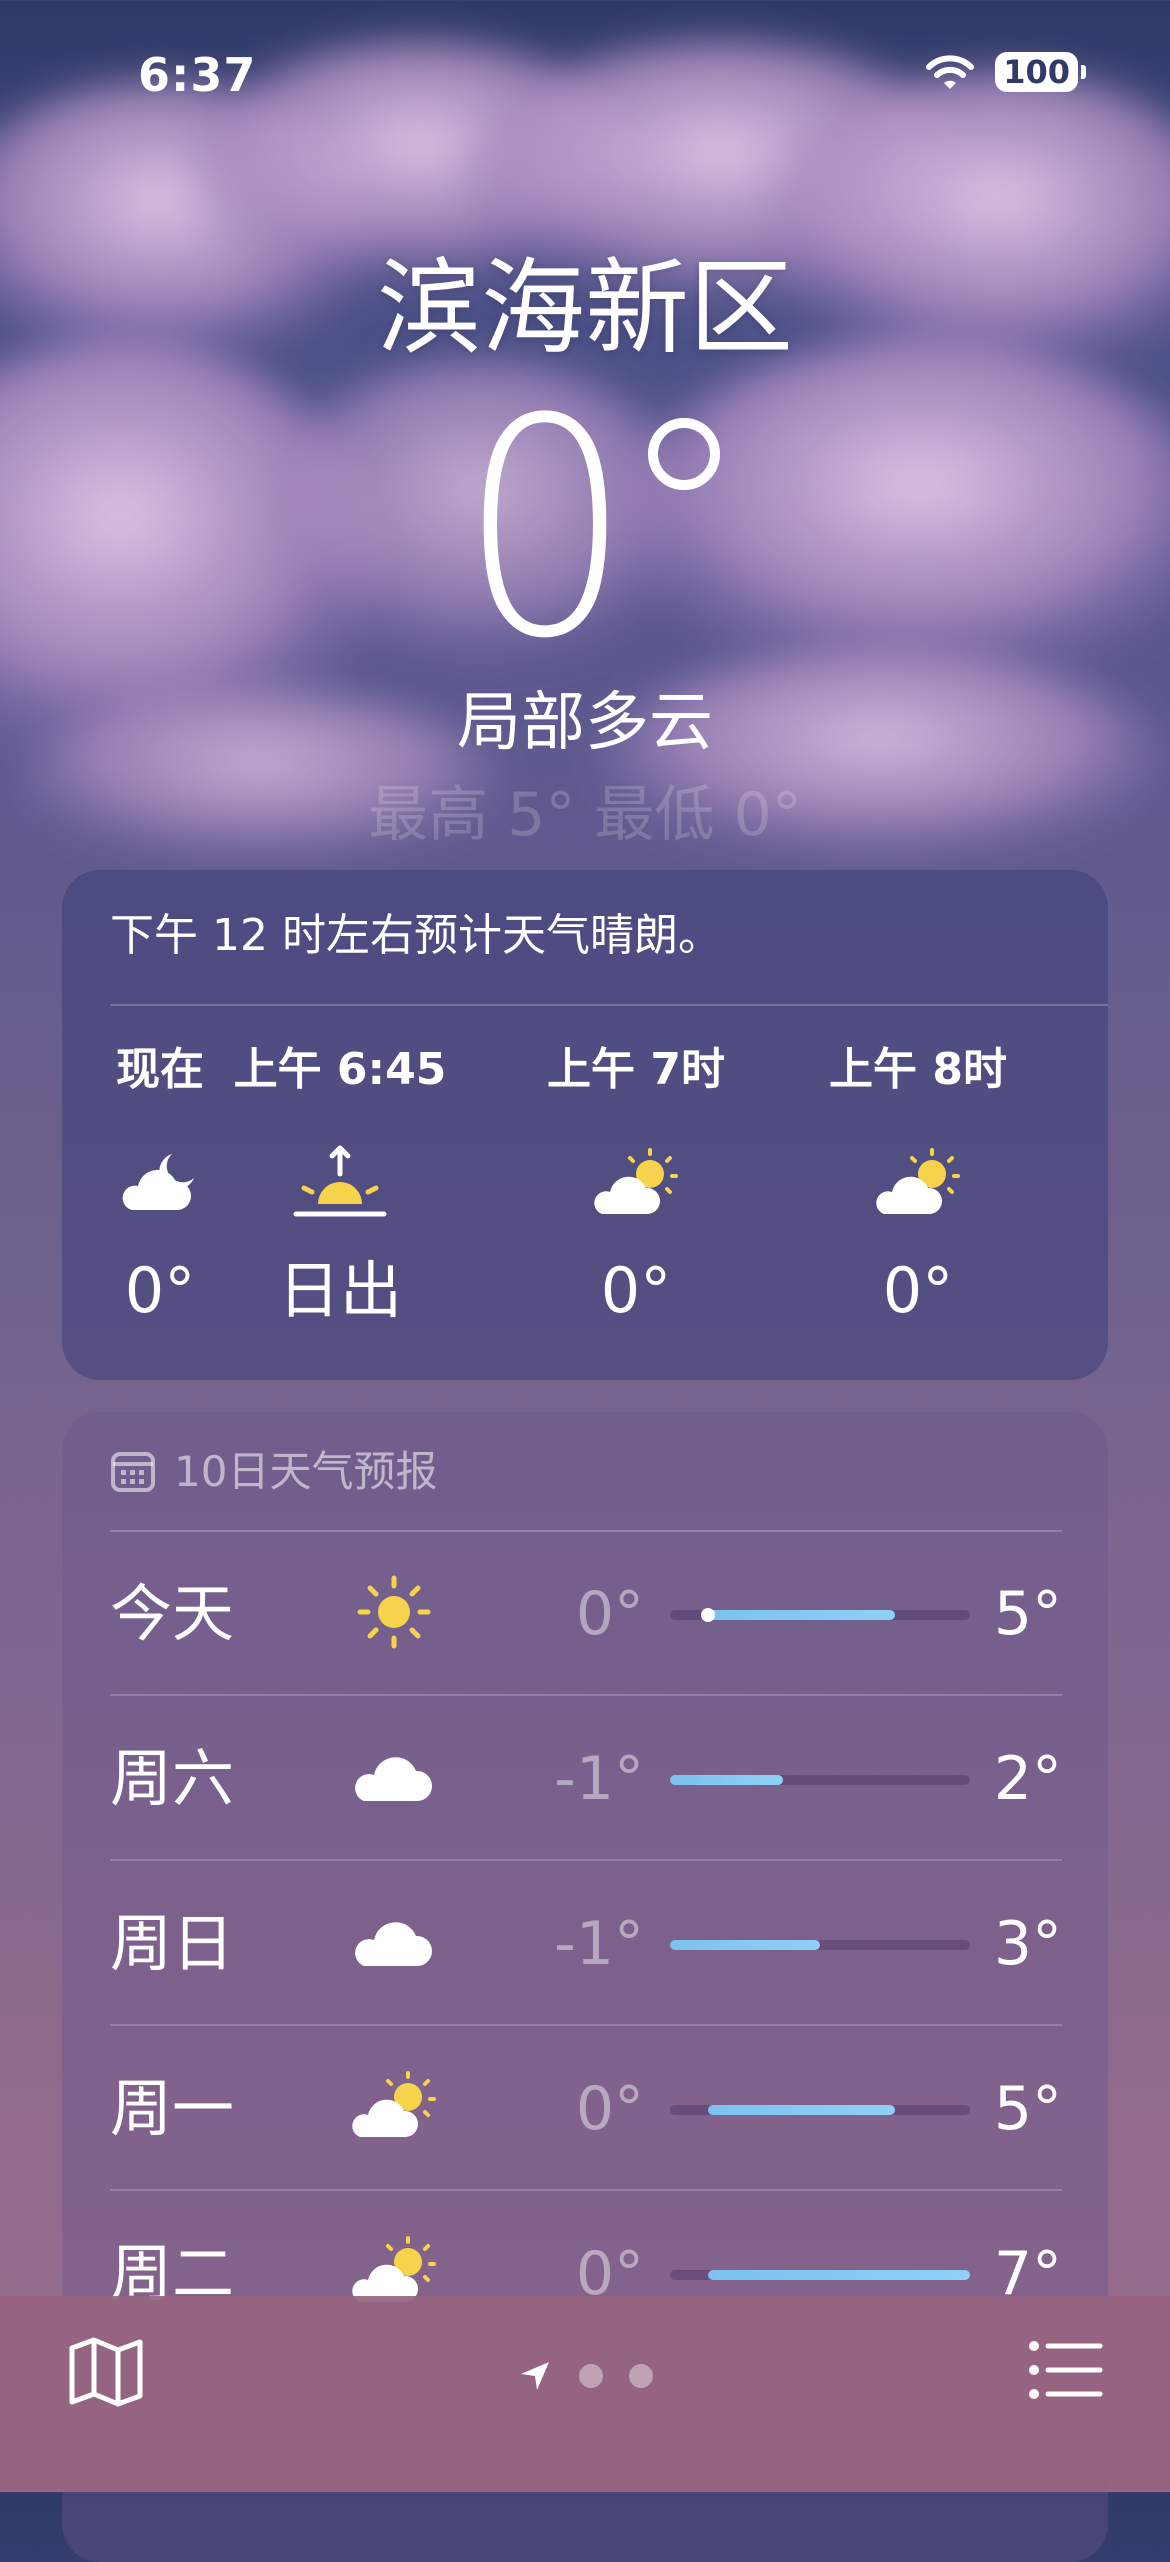 The width and height of the screenshot is (1170, 2562). What do you see at coordinates (416, 935) in the screenshot?
I see `hourly-summary: 下午 12 时左右预计天气晴朗。` at bounding box center [416, 935].